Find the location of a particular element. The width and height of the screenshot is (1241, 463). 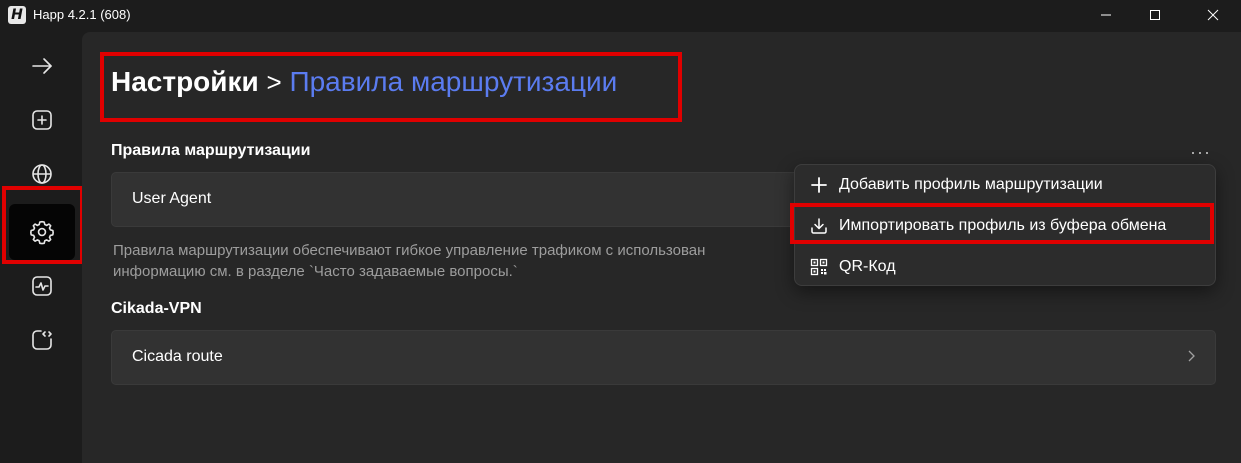

minimize-button is located at coordinates (1106, 15).